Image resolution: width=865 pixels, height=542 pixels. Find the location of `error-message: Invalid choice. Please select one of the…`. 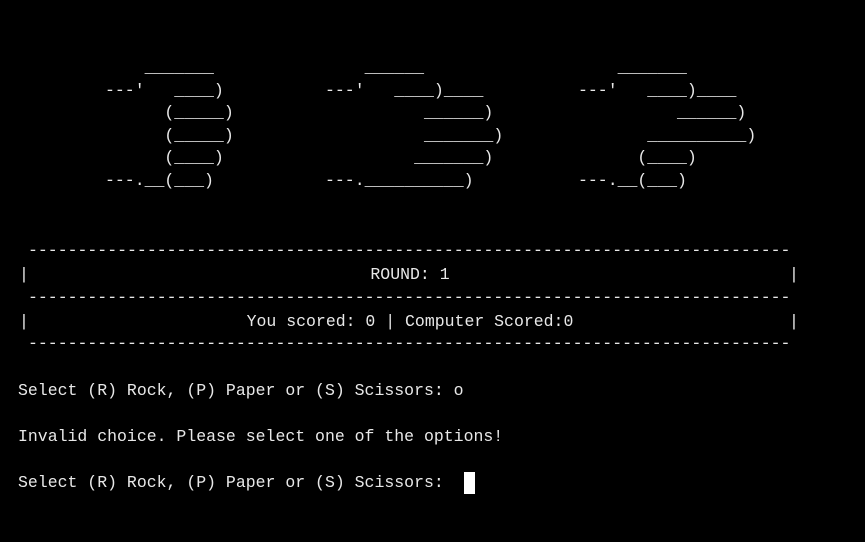

error-message: Invalid choice. Please select one of the… is located at coordinates (261, 436).